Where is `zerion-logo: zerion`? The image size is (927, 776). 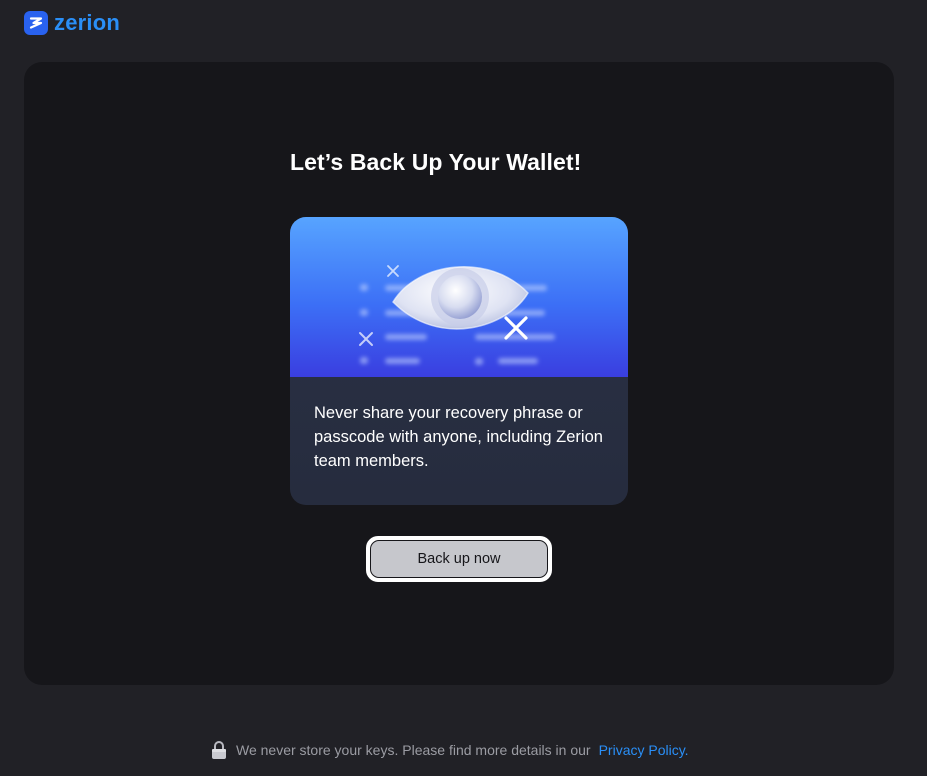 zerion-logo: zerion is located at coordinates (72, 23).